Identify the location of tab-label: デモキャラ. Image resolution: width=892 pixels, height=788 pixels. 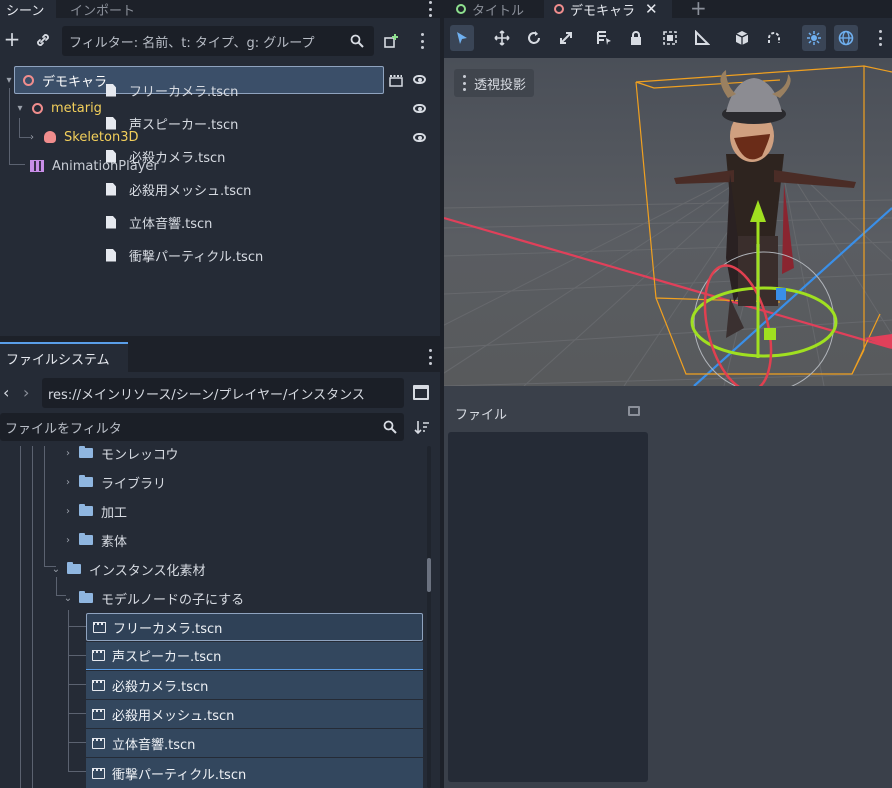
(603, 11).